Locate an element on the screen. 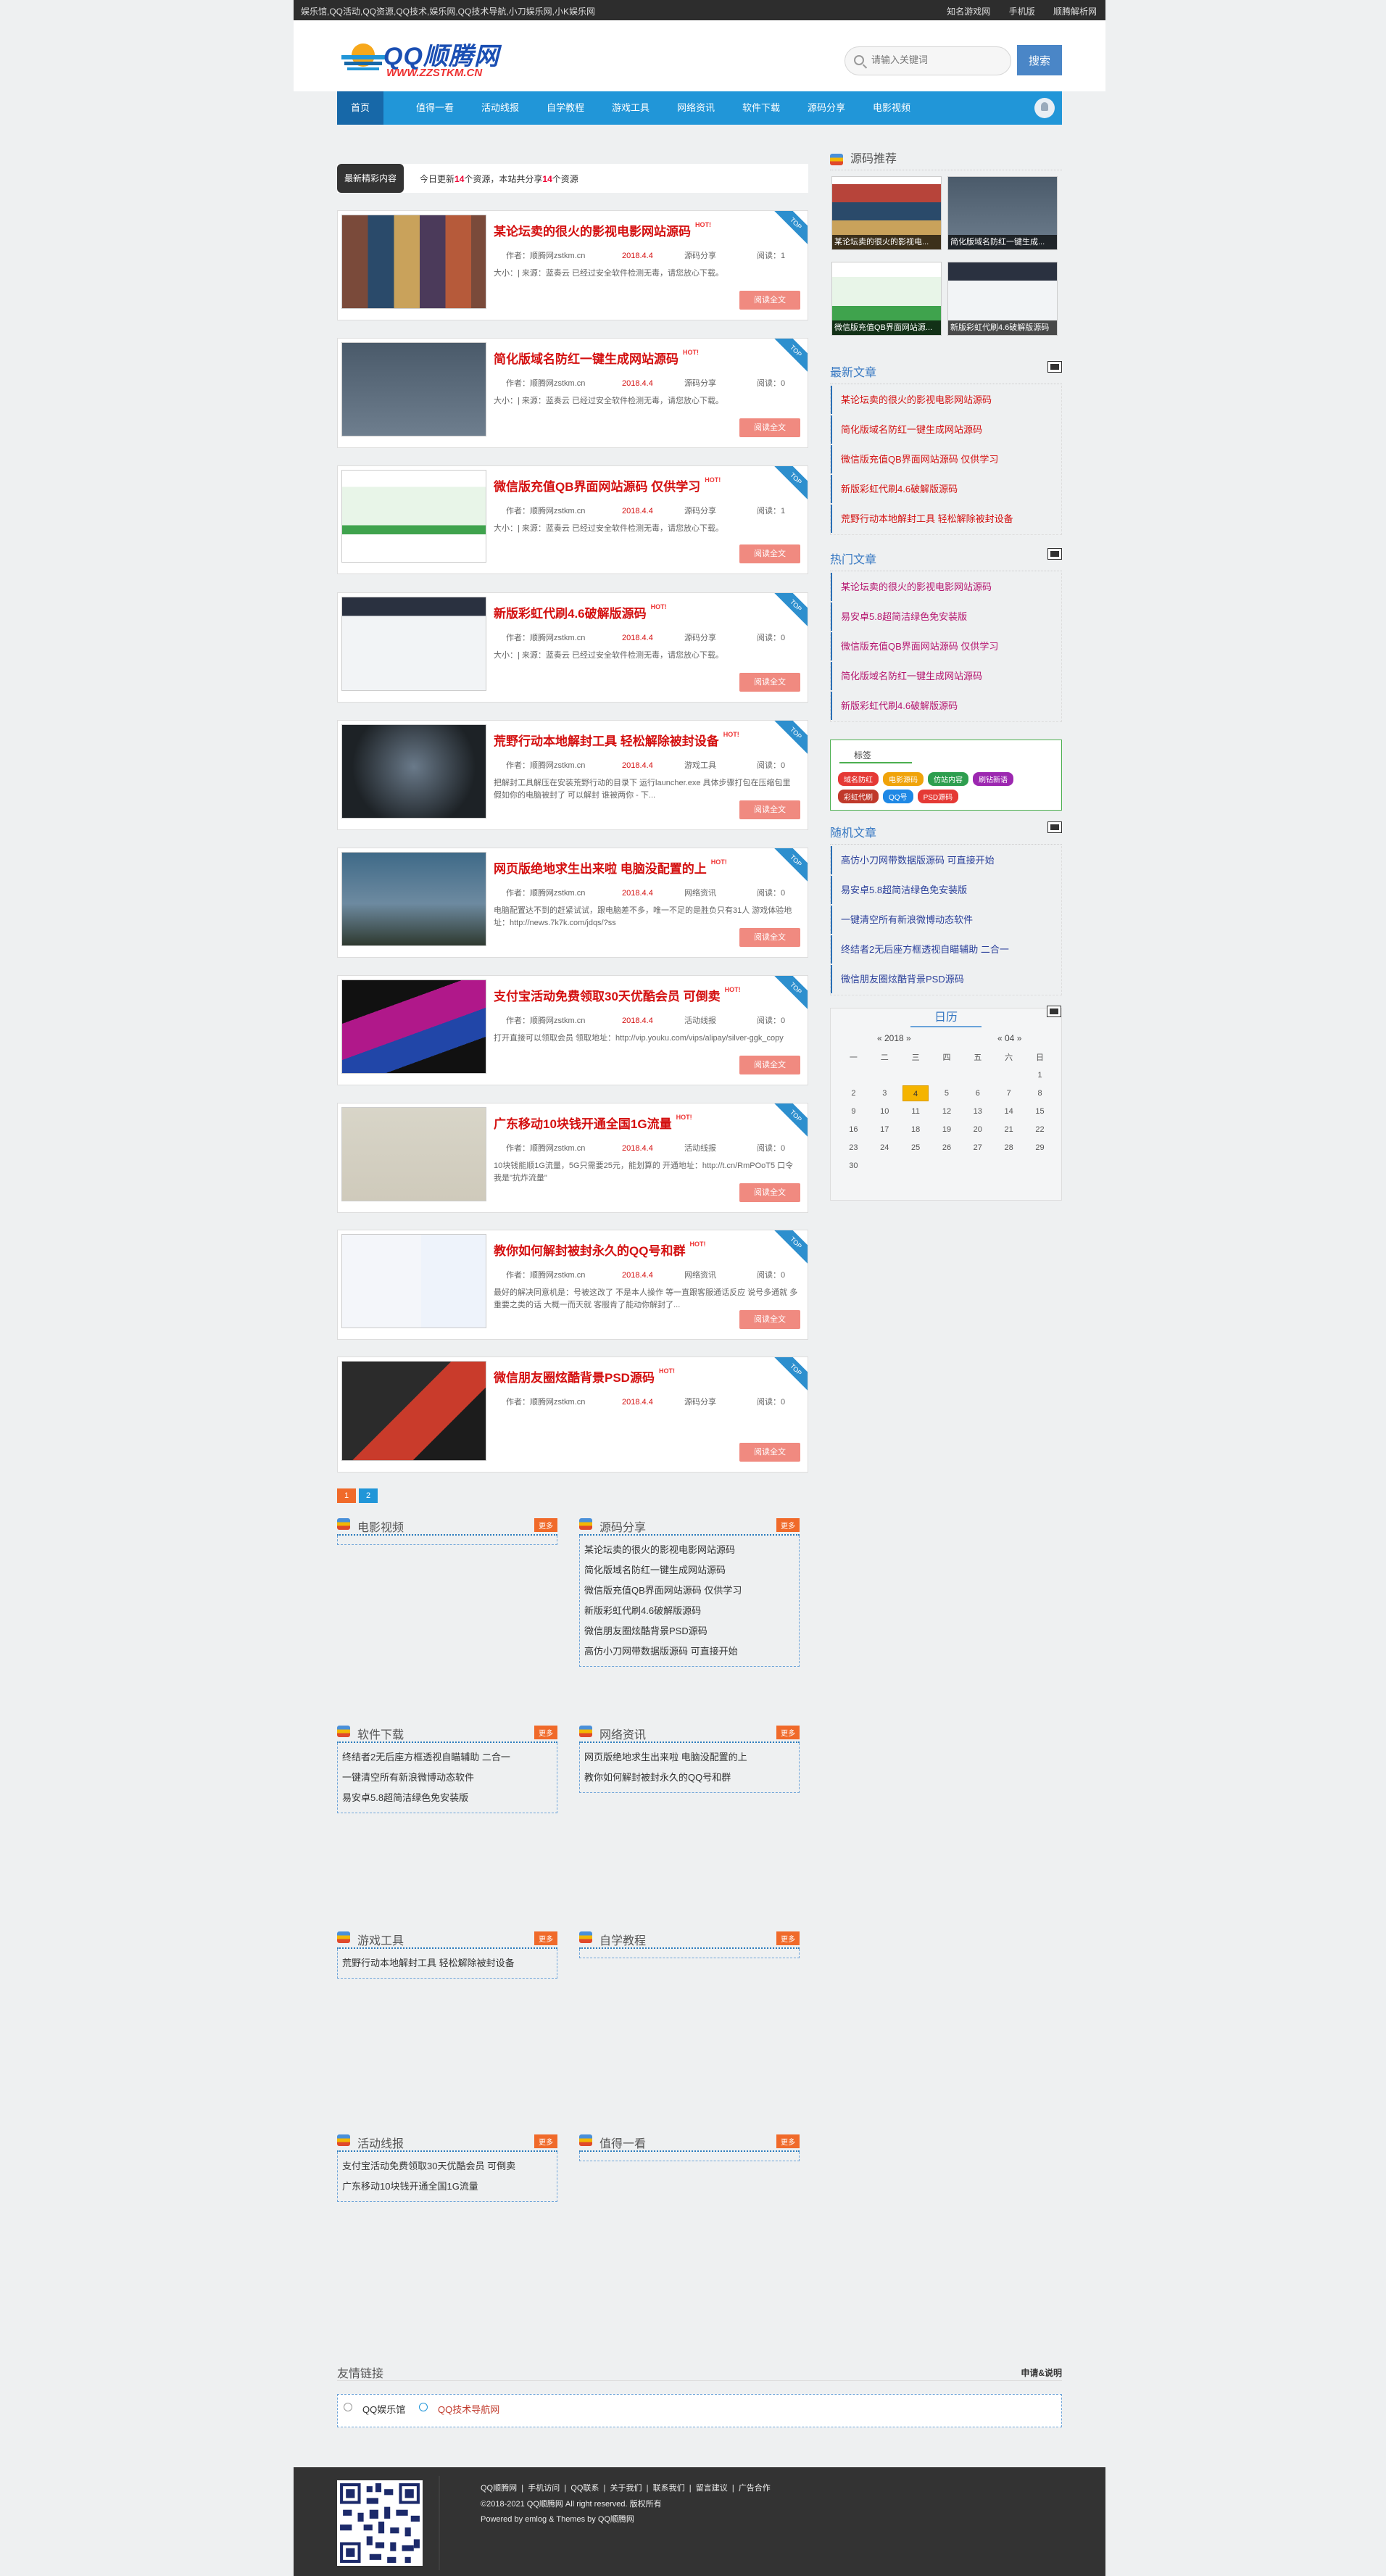  calendar-day: 1 is located at coordinates (1039, 1075).